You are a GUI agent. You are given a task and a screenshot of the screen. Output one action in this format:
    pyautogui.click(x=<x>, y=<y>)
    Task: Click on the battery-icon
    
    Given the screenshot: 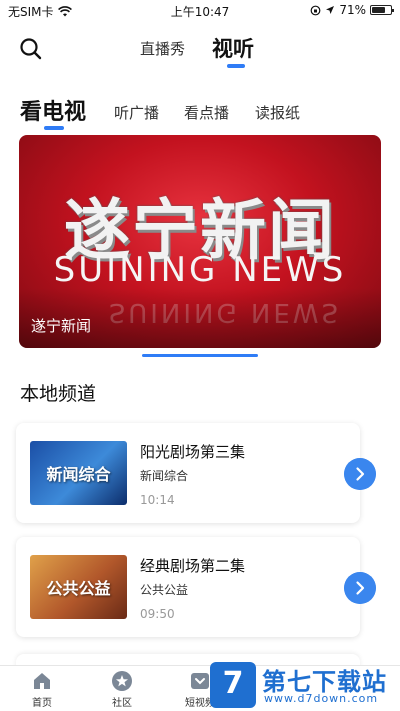 What is the action you would take?
    pyautogui.click(x=382, y=10)
    